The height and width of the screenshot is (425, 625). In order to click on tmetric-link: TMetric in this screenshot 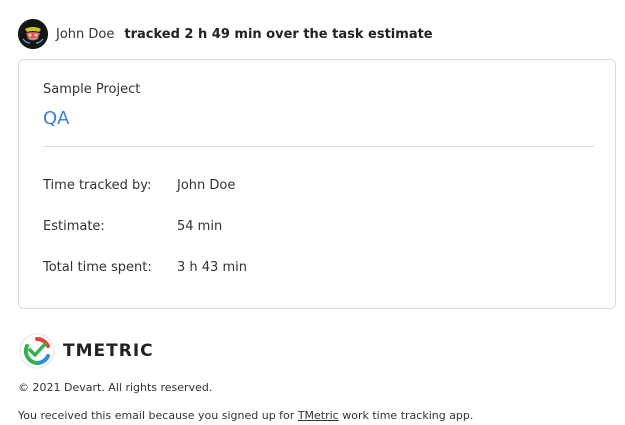, I will do `click(318, 415)`.